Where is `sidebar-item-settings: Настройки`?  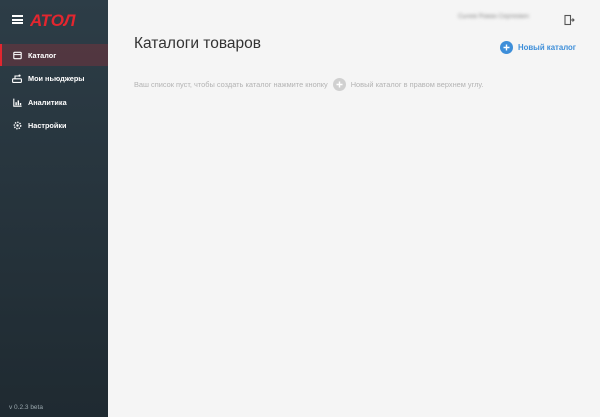
sidebar-item-settings: Настройки is located at coordinates (54, 126).